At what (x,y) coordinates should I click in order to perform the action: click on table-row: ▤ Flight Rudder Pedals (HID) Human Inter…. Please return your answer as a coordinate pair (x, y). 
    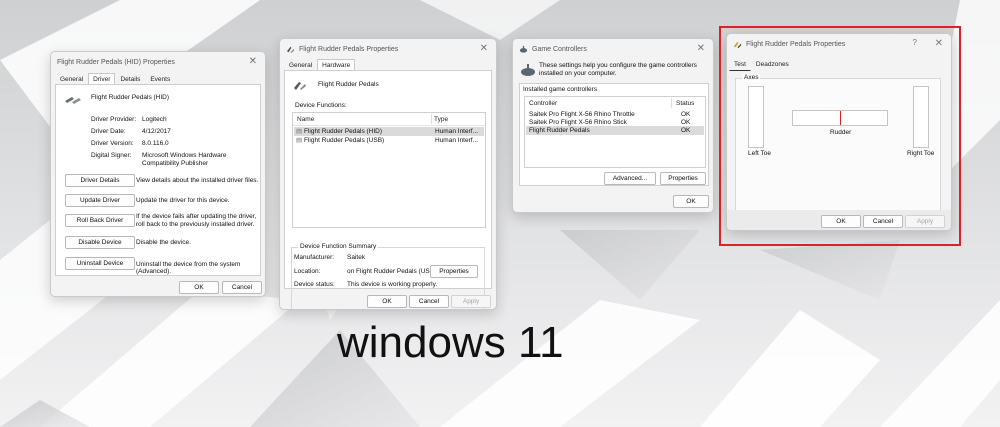
    Looking at the image, I should click on (389, 131).